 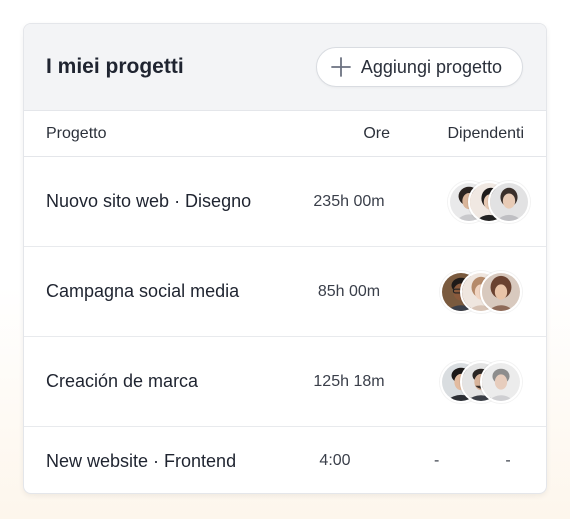 I want to click on project-hours: 125h 18m, so click(x=349, y=381).